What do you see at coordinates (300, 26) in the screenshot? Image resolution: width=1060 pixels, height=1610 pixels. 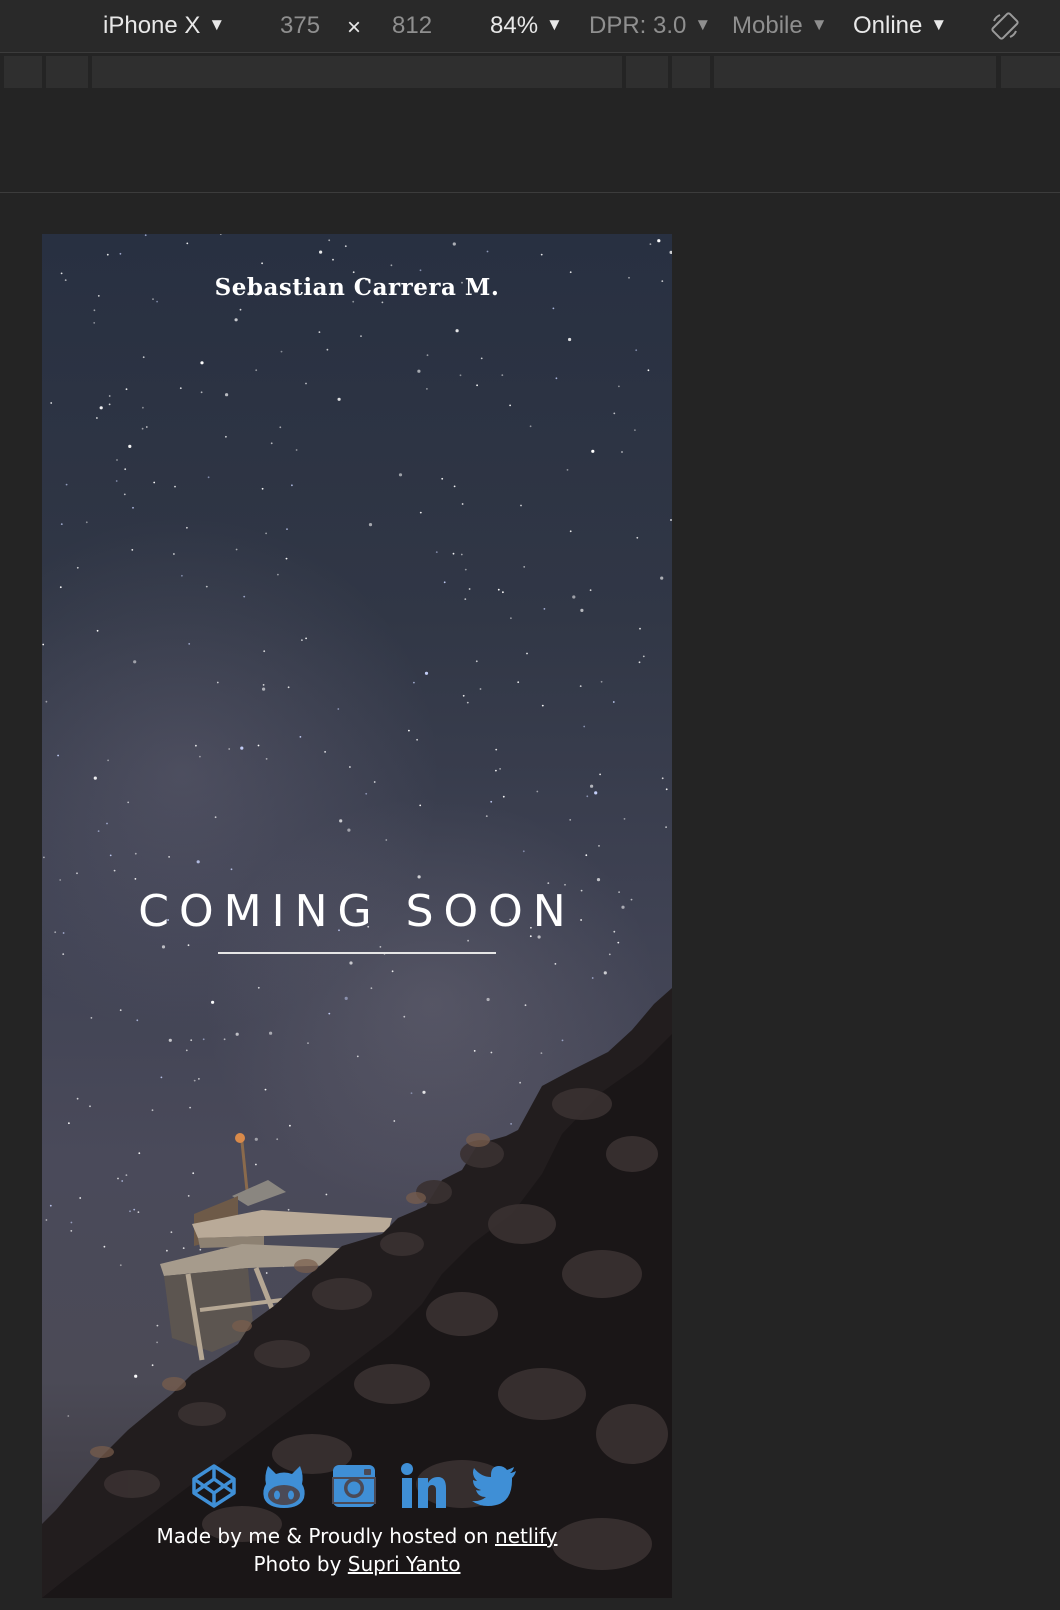 I see `width-input: 375` at bounding box center [300, 26].